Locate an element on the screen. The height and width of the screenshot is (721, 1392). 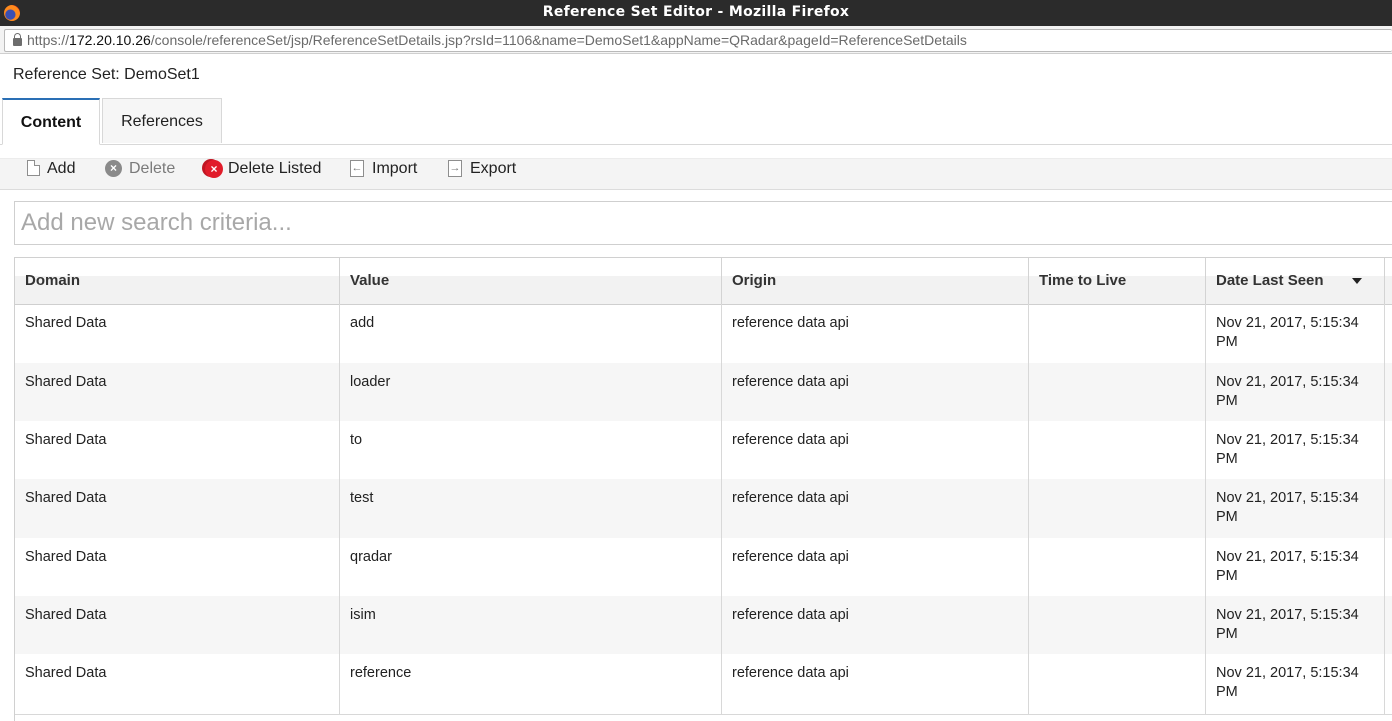
window-title: Reference Set Editor - Mozilla Firefox is located at coordinates (696, 12).